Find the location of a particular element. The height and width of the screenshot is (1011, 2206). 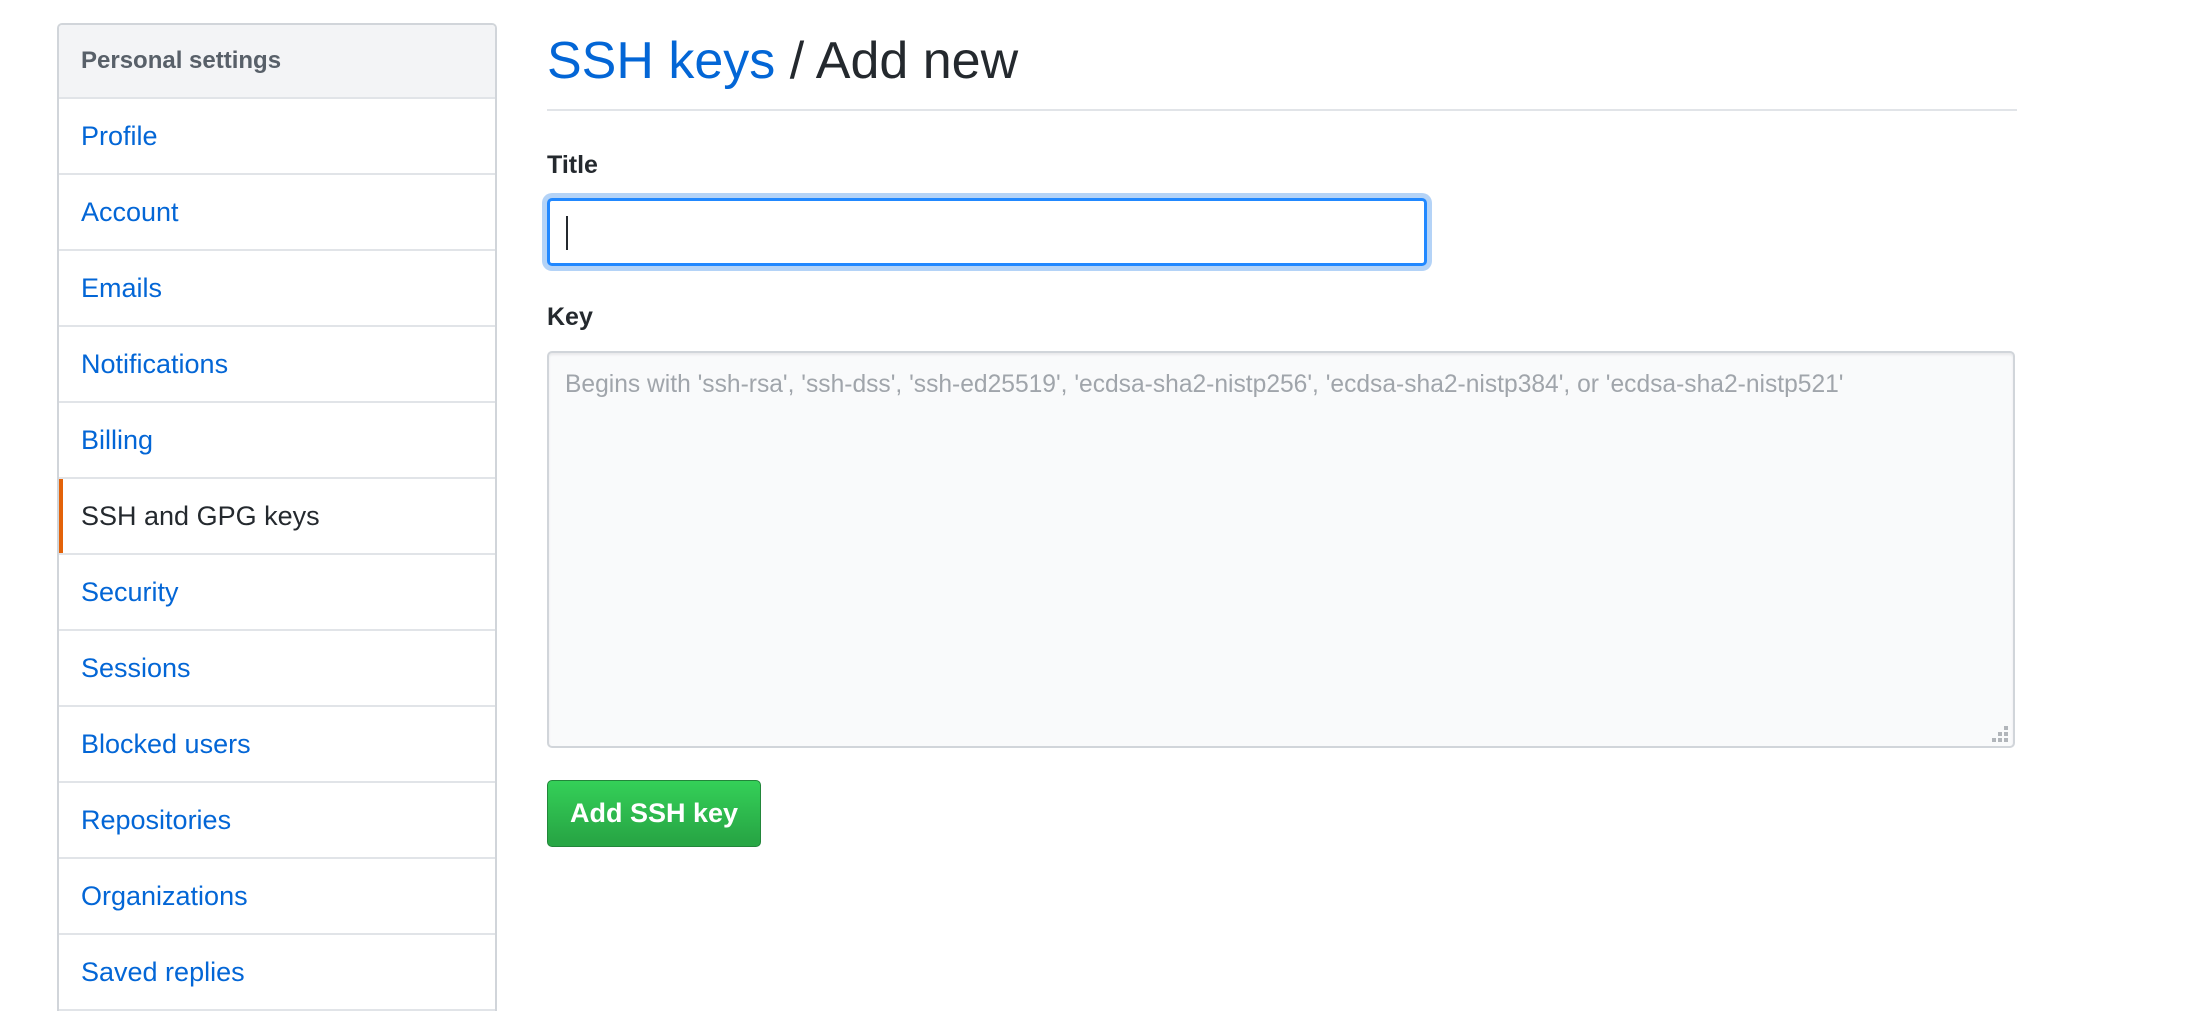

sidebar-item-repositories: Repositories is located at coordinates (277, 821).